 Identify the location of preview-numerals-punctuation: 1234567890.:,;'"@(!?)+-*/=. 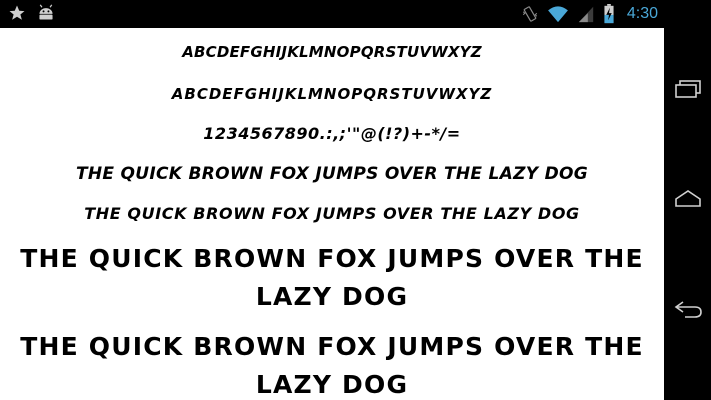
(332, 133).